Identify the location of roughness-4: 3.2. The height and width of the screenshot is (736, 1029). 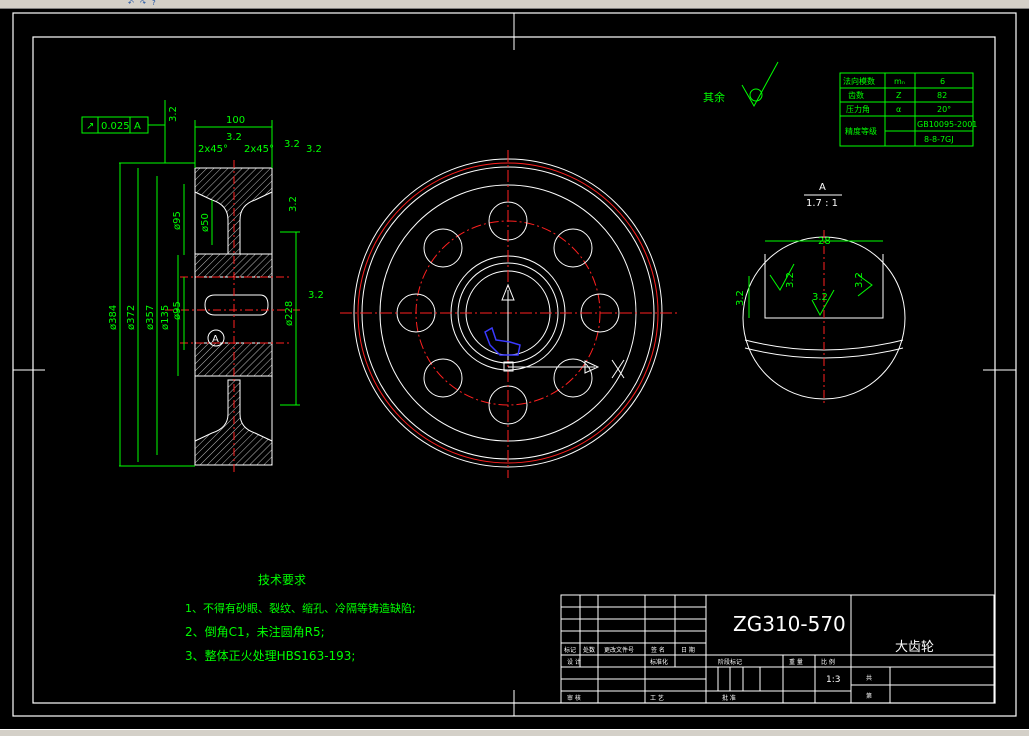
(314, 149).